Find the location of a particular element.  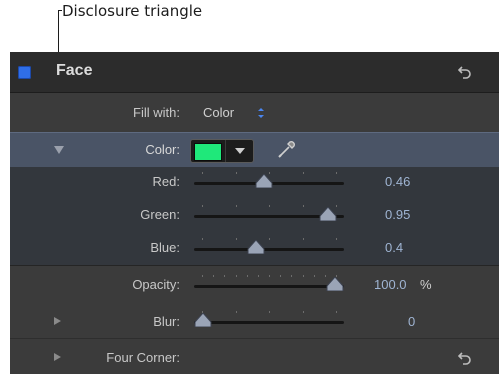

fill-with-popup: Color is located at coordinates (218, 112).